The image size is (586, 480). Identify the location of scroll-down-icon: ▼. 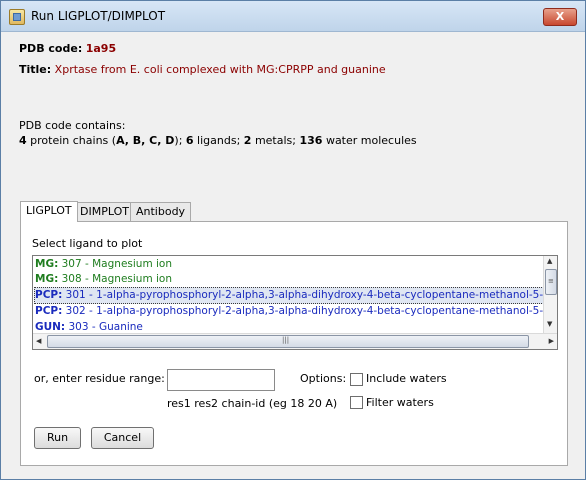
(549, 324).